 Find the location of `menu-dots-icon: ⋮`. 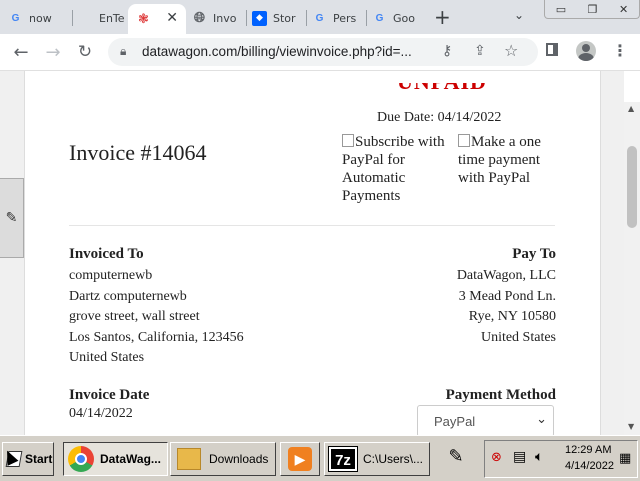

menu-dots-icon: ⋮ is located at coordinates (620, 50).